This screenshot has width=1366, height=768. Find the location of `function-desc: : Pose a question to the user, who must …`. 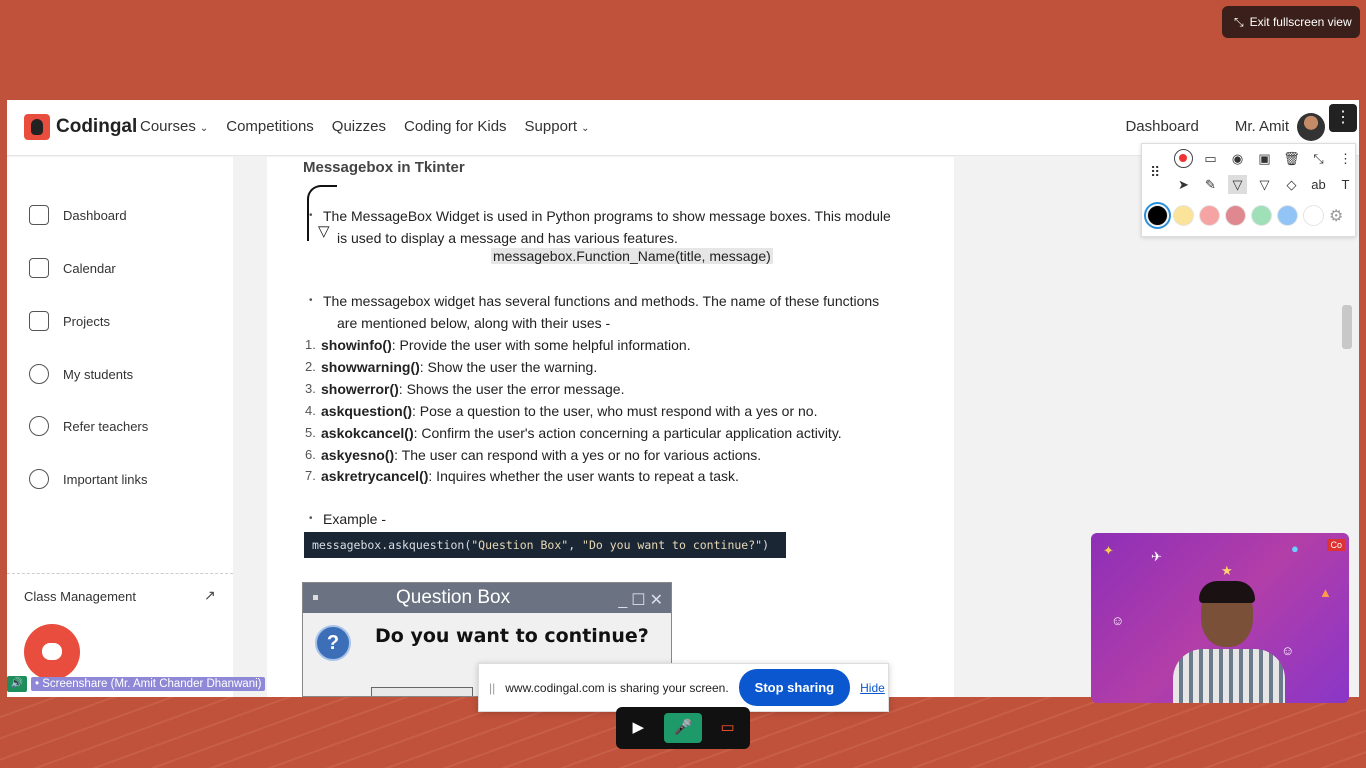

function-desc: : Pose a question to the user, who must … is located at coordinates (615, 411).